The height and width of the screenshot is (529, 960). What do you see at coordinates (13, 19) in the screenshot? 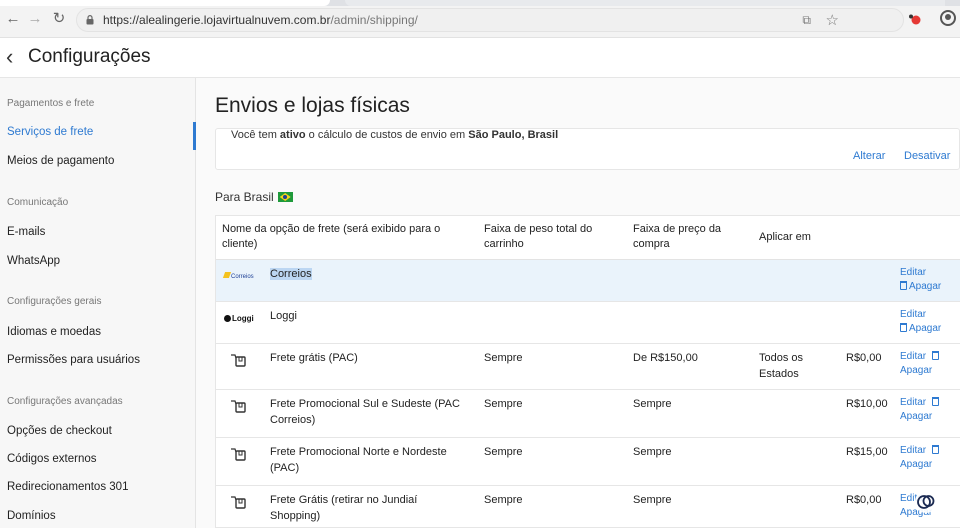
I see `back-arrow-icon: ←` at bounding box center [13, 19].